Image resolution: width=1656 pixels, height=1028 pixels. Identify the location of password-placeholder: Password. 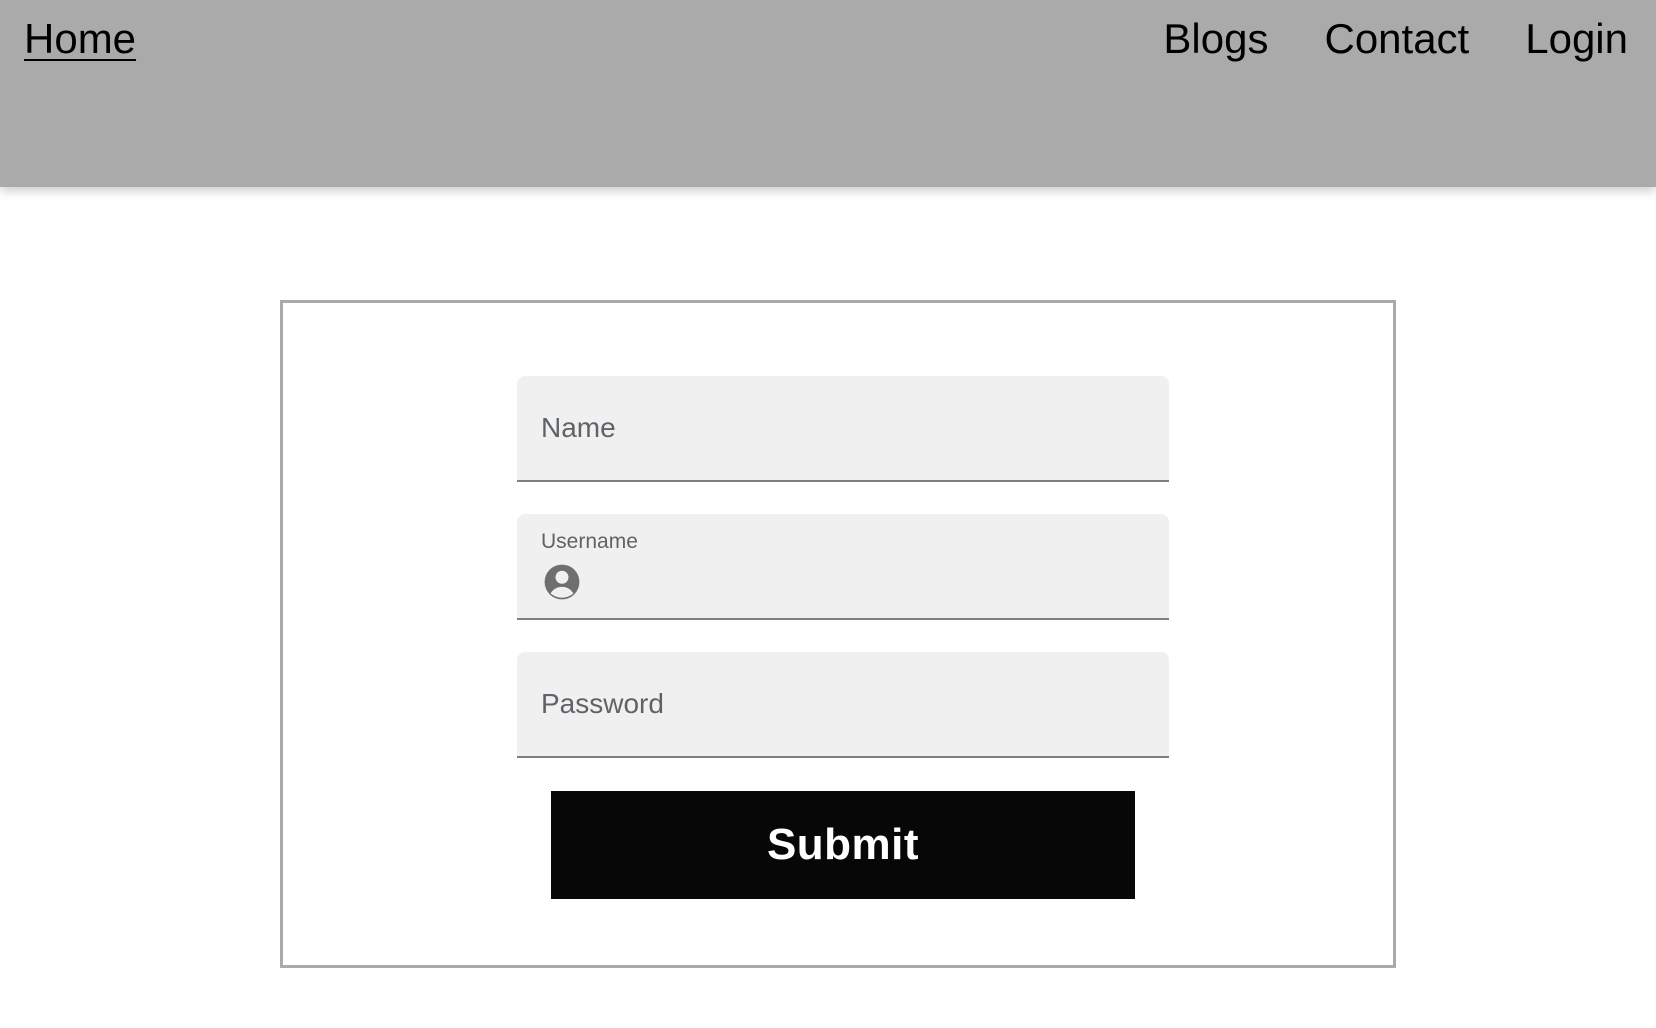
(602, 703).